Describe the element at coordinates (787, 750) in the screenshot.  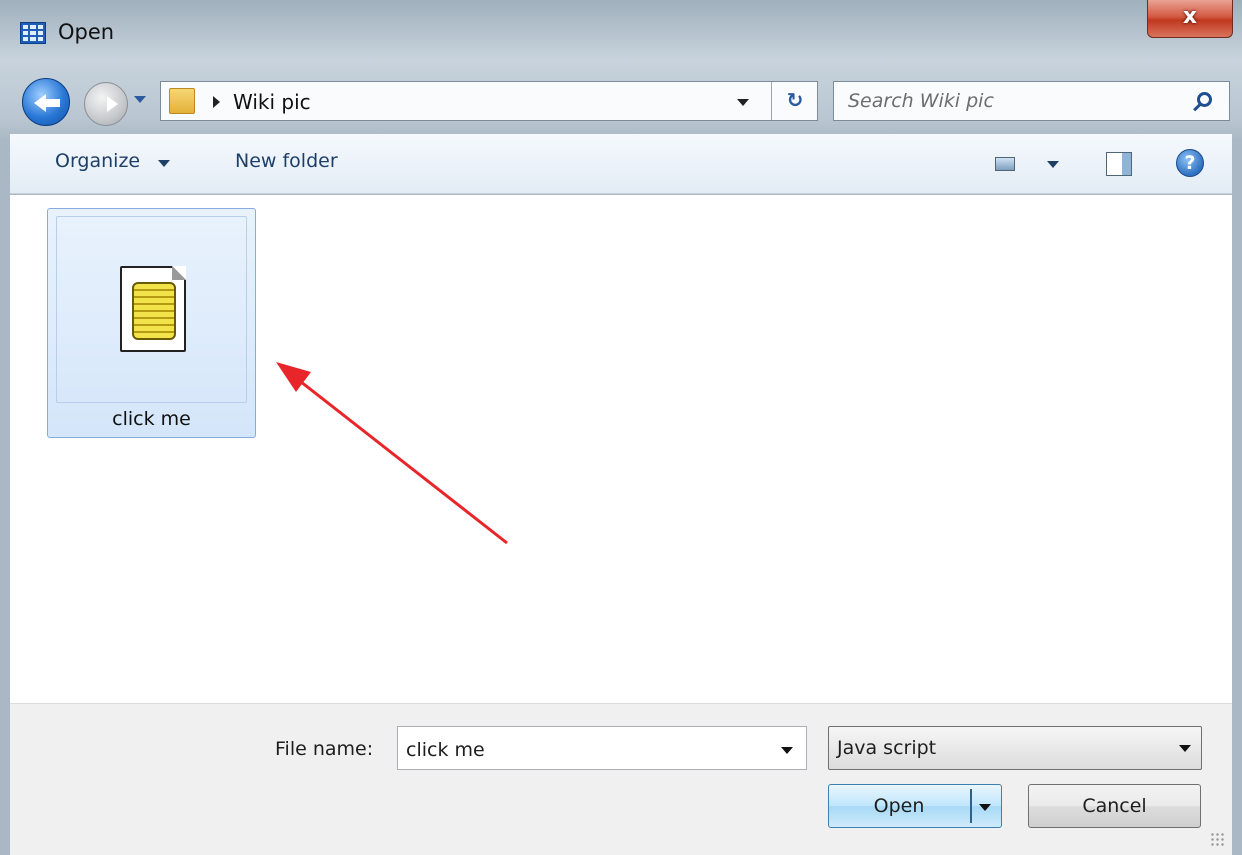
I see `file-name-dropdown-icon` at that location.